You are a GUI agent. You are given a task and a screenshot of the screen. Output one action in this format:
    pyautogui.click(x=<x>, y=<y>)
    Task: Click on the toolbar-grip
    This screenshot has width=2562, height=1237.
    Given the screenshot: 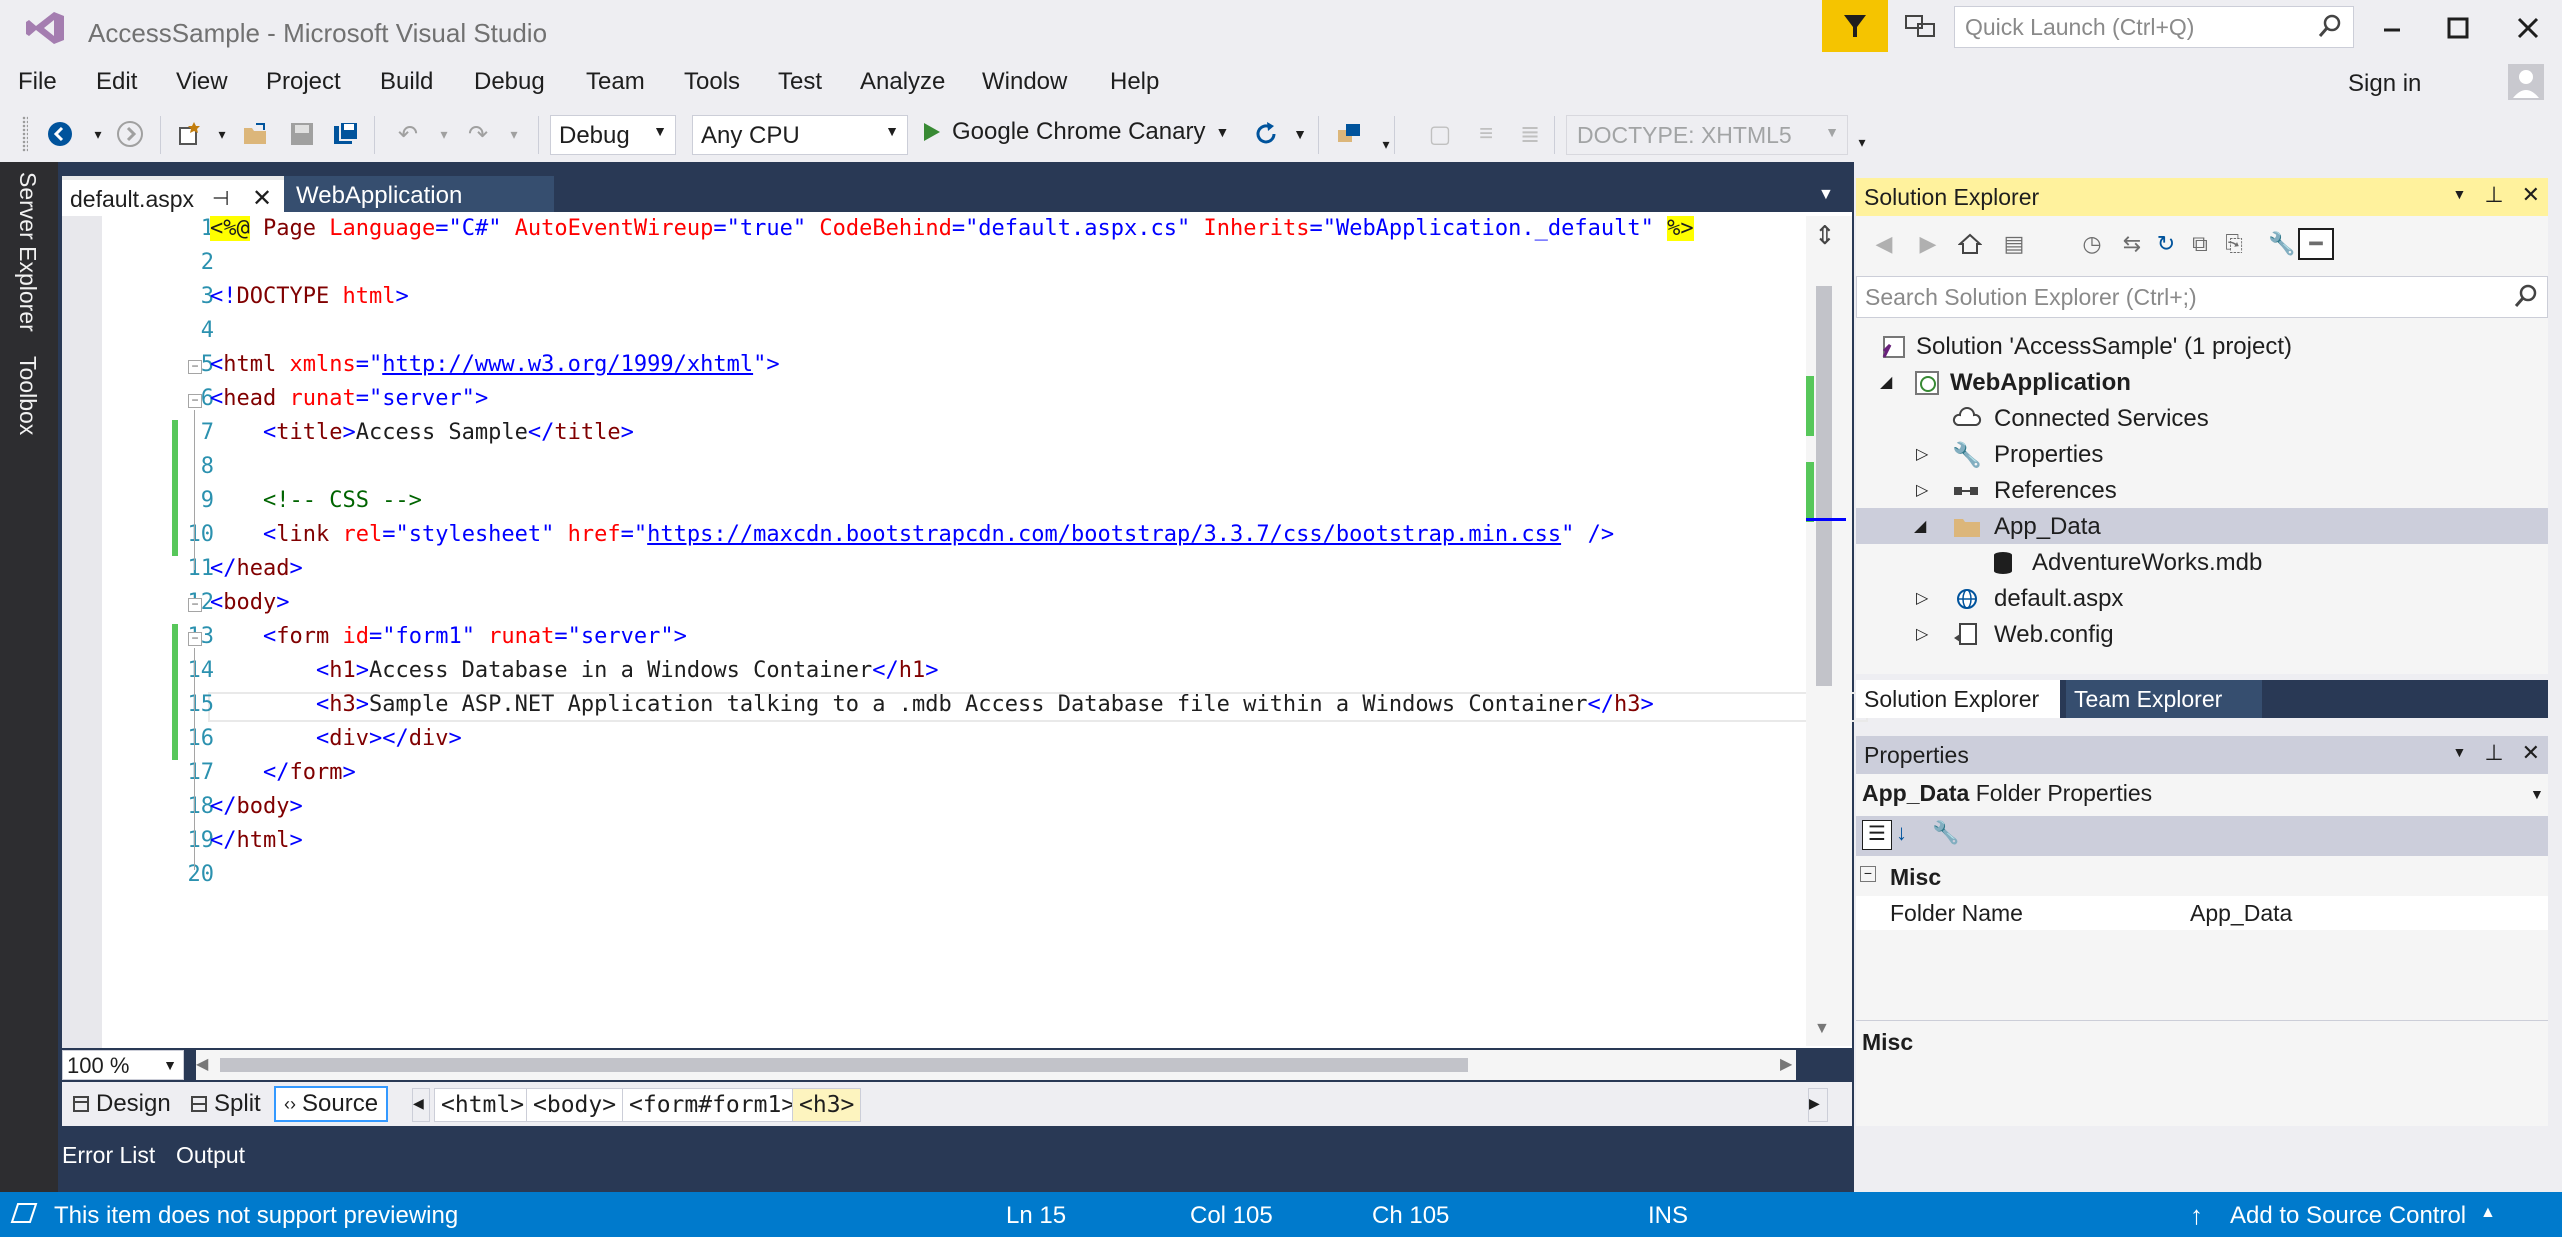 What is the action you would take?
    pyautogui.click(x=25, y=134)
    